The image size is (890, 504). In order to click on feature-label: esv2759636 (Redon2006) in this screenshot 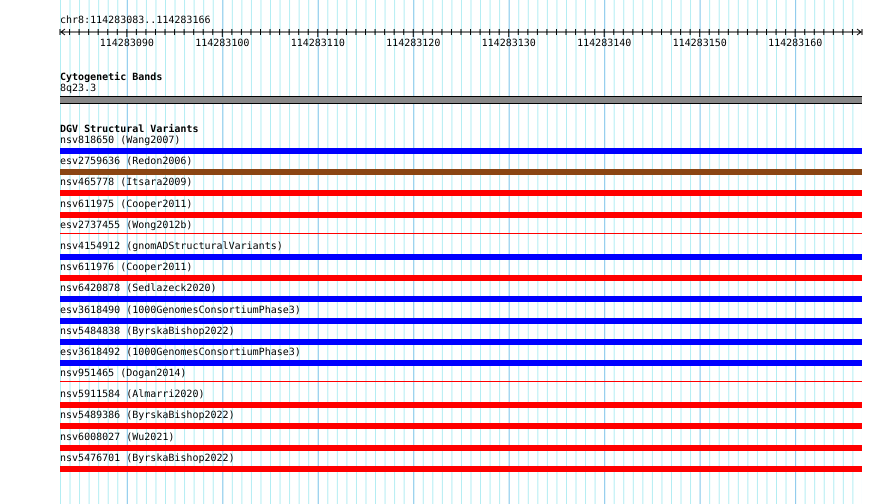, I will do `click(126, 162)`.